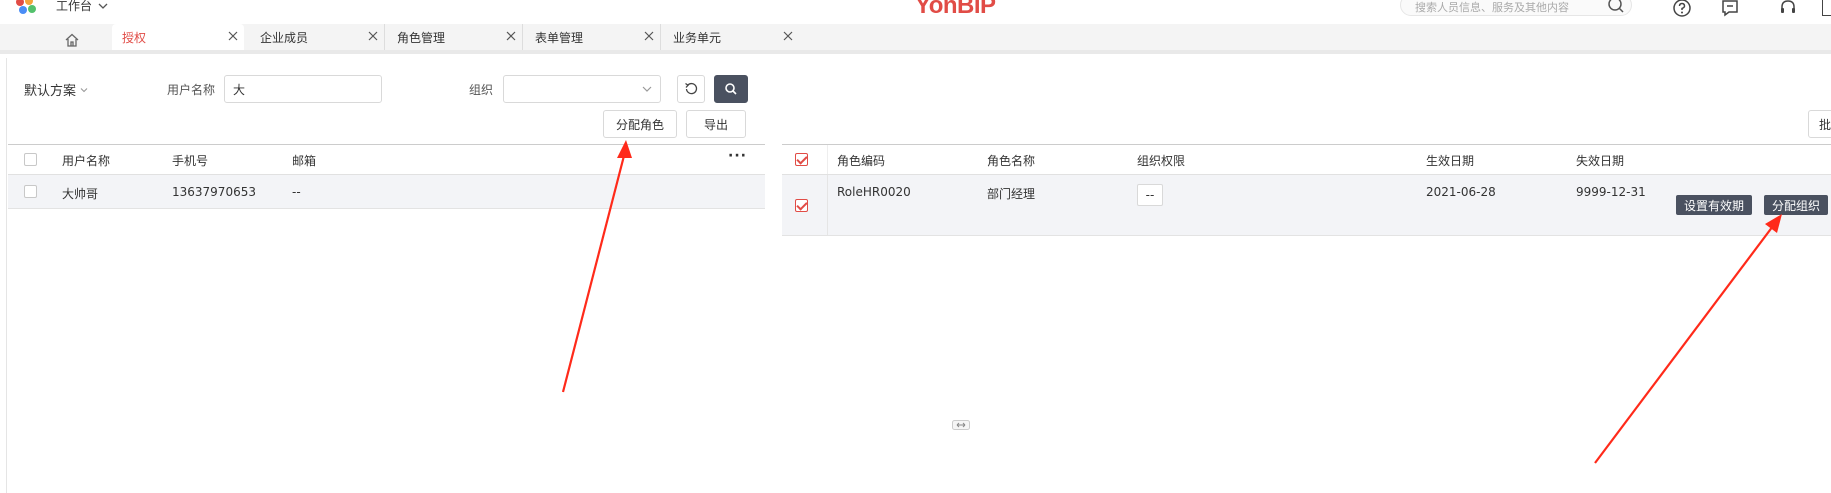 Image resolution: width=1831 pixels, height=493 pixels. What do you see at coordinates (50, 91) in the screenshot?
I see `scheme-label: 默认方案` at bounding box center [50, 91].